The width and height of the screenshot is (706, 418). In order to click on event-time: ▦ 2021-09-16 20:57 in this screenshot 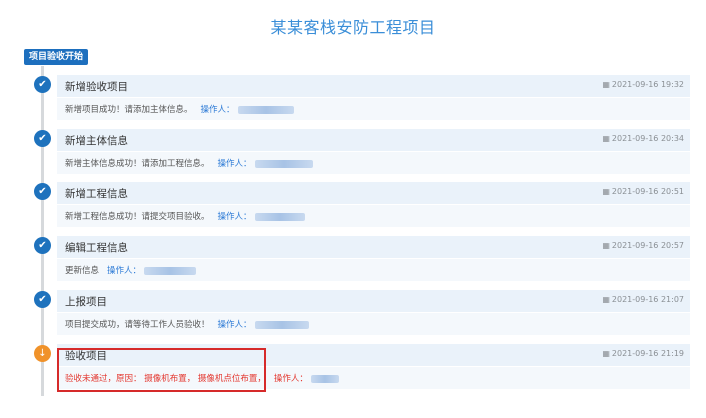, I will do `click(643, 245)`.